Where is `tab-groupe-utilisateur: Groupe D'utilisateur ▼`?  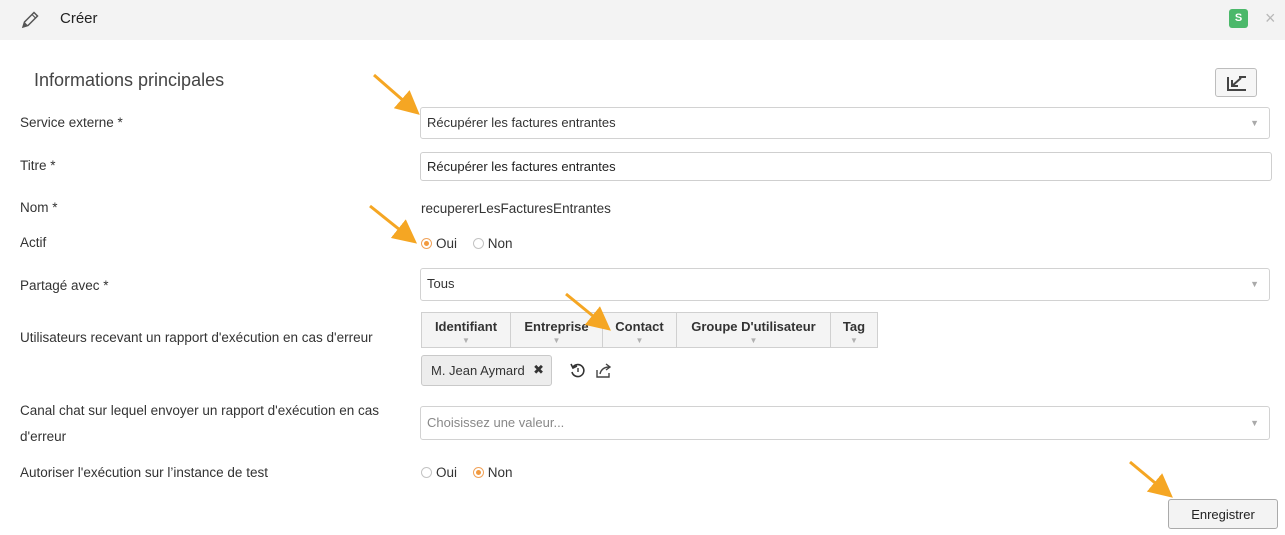
tab-groupe-utilisateur: Groupe D'utilisateur ▼ is located at coordinates (754, 330).